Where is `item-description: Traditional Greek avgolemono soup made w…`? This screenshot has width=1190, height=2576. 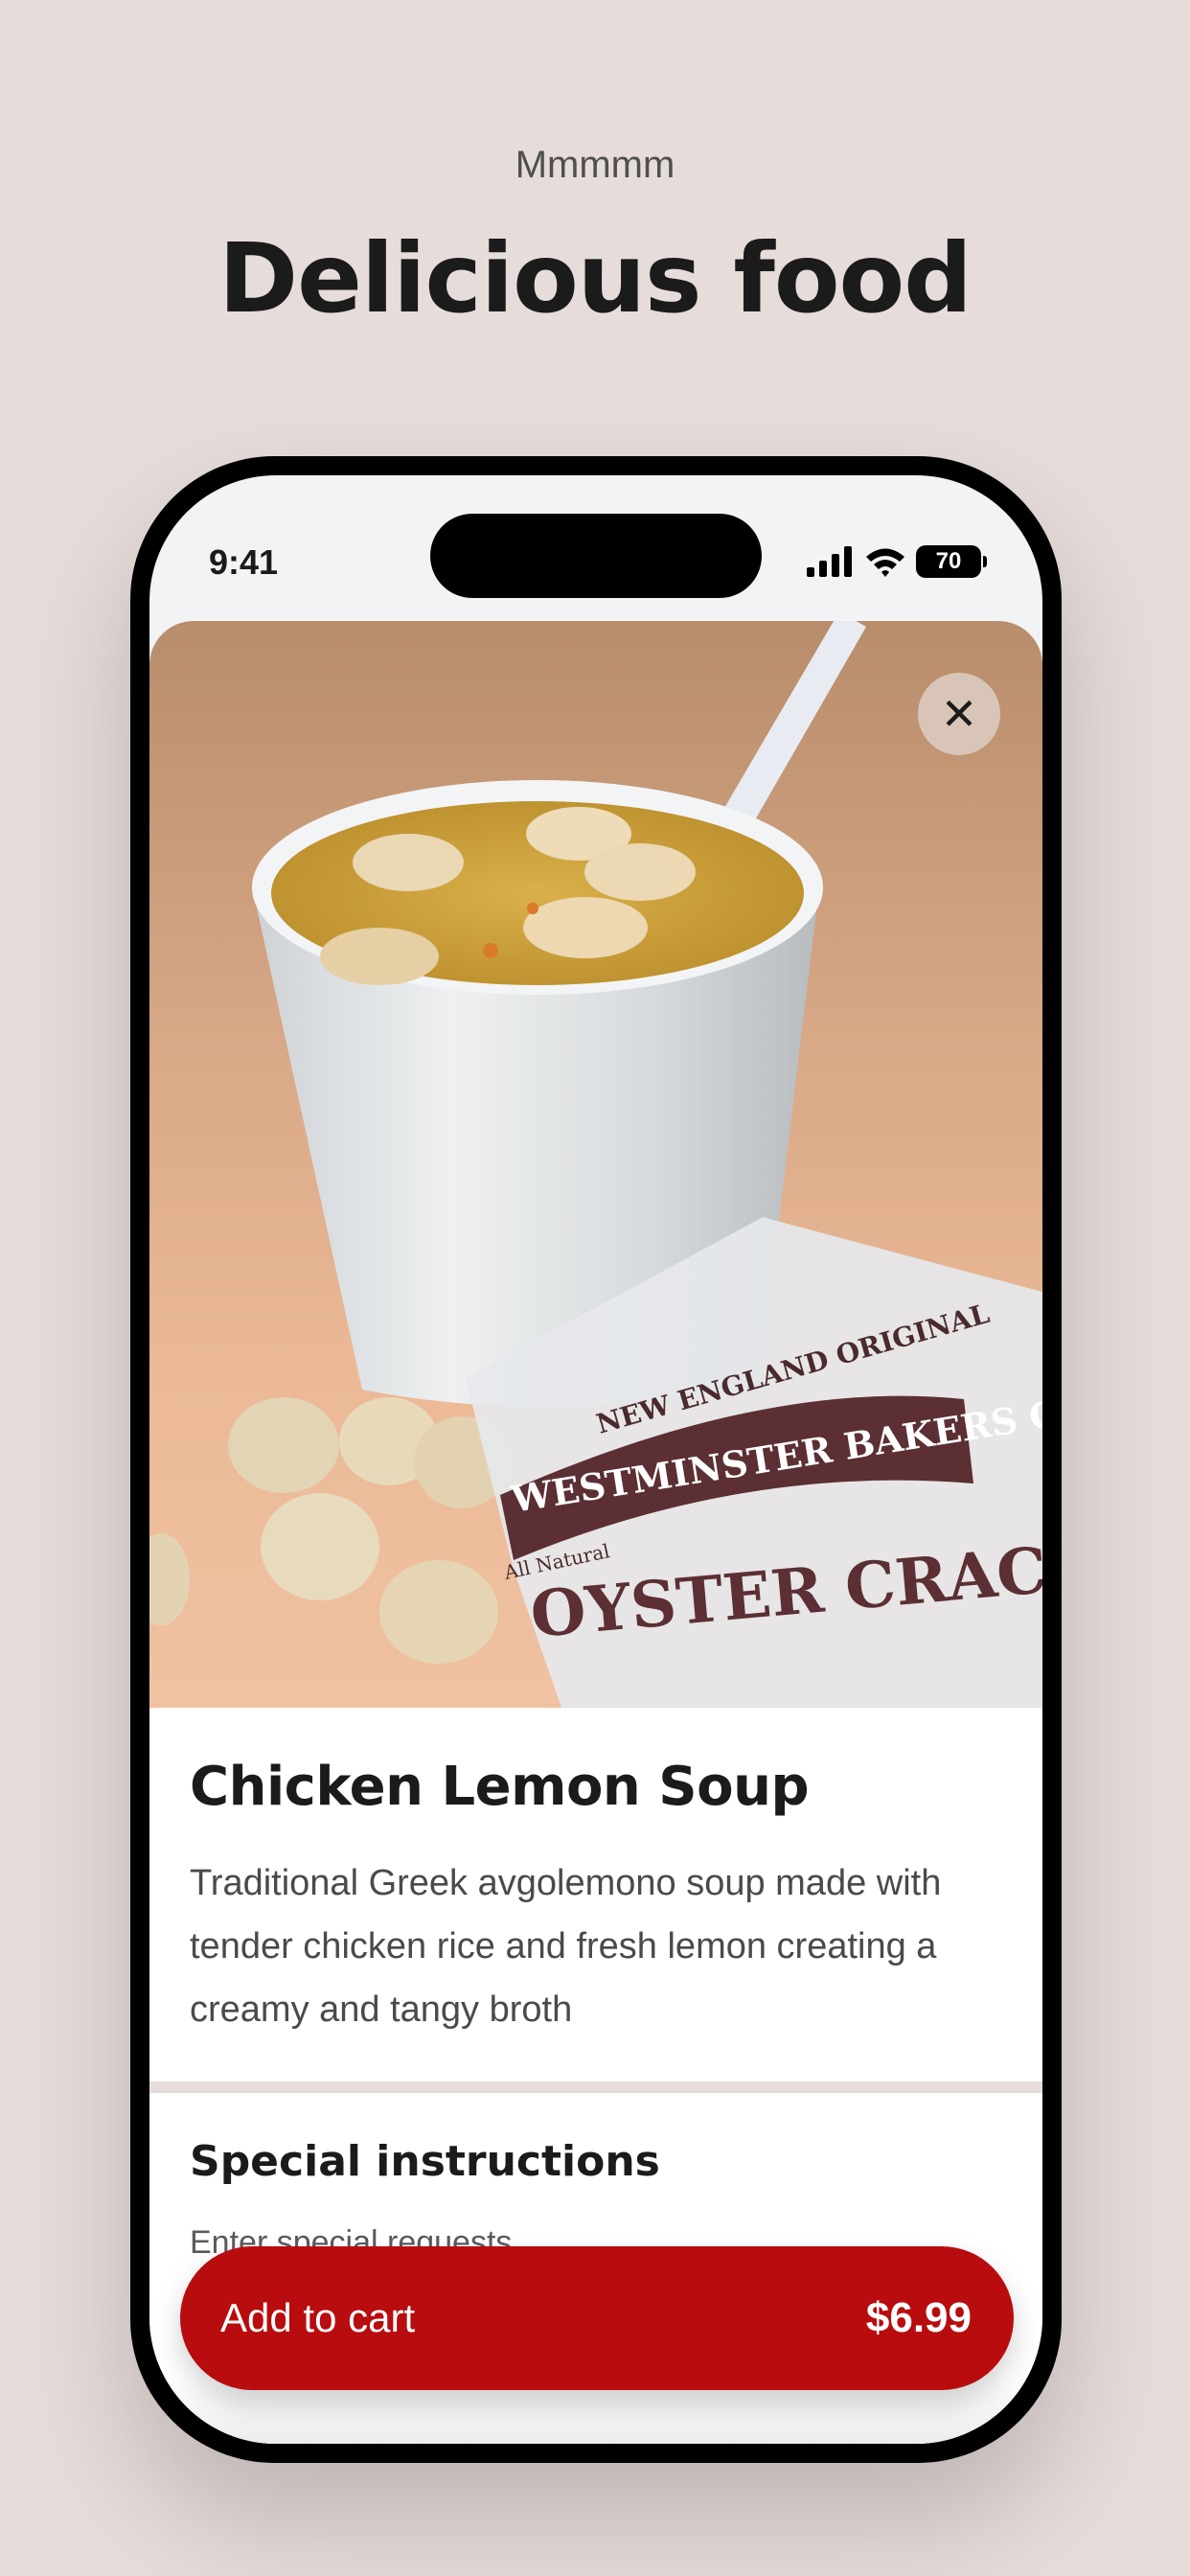 item-description: Traditional Greek avgolemono soup made w… is located at coordinates (566, 1947).